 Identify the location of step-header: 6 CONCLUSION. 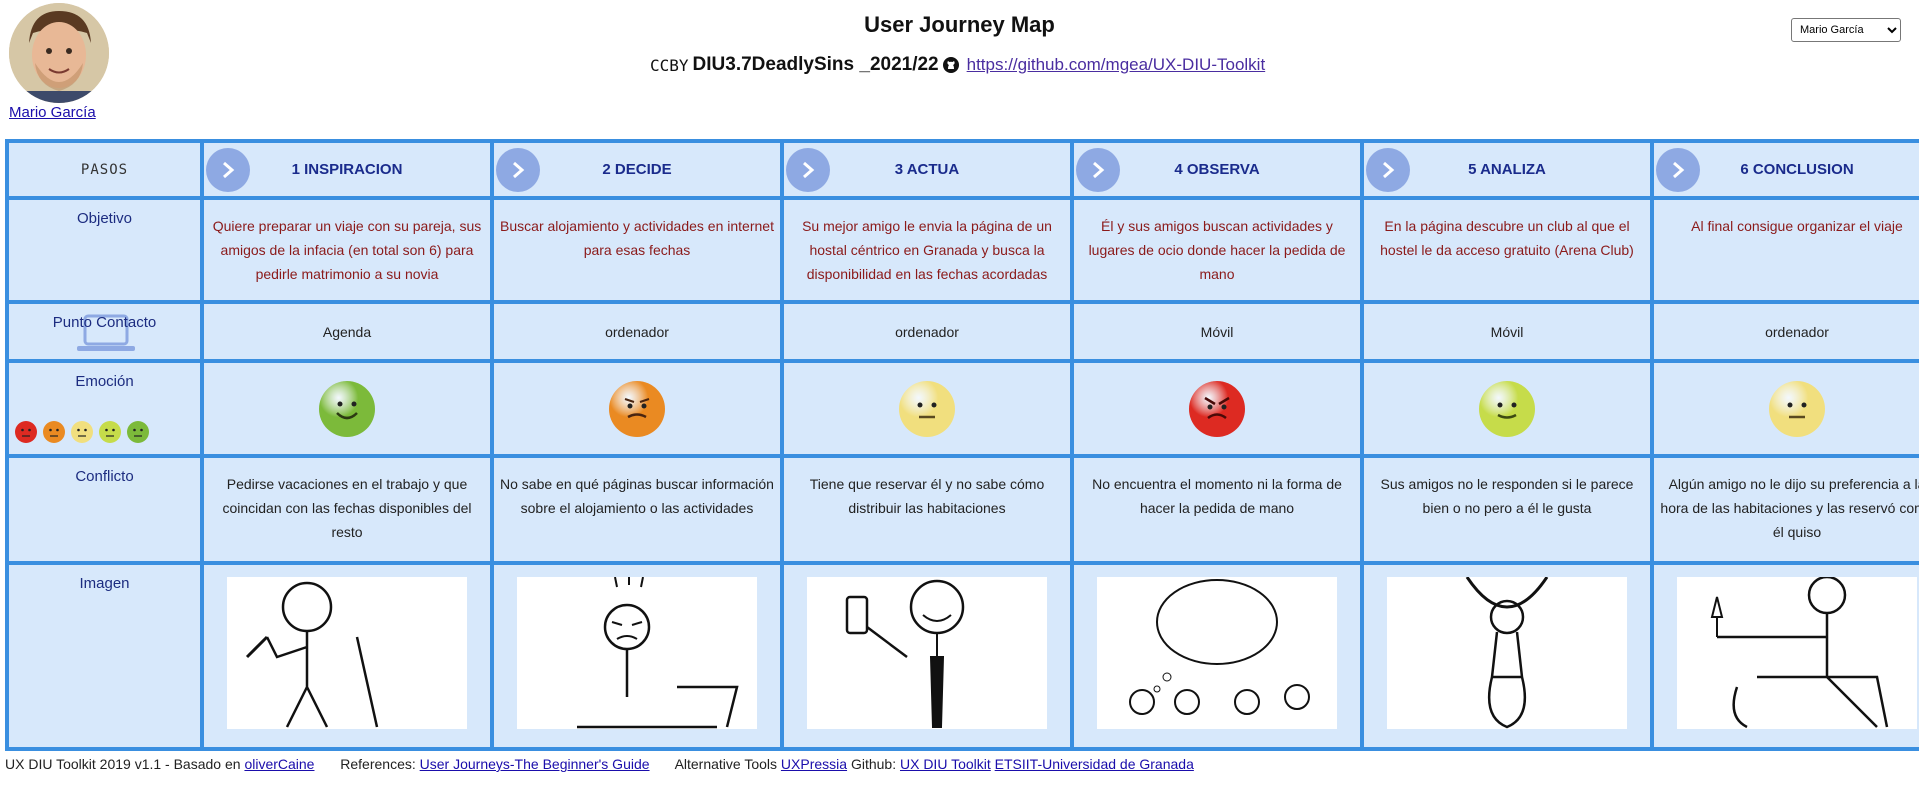
(1786, 169).